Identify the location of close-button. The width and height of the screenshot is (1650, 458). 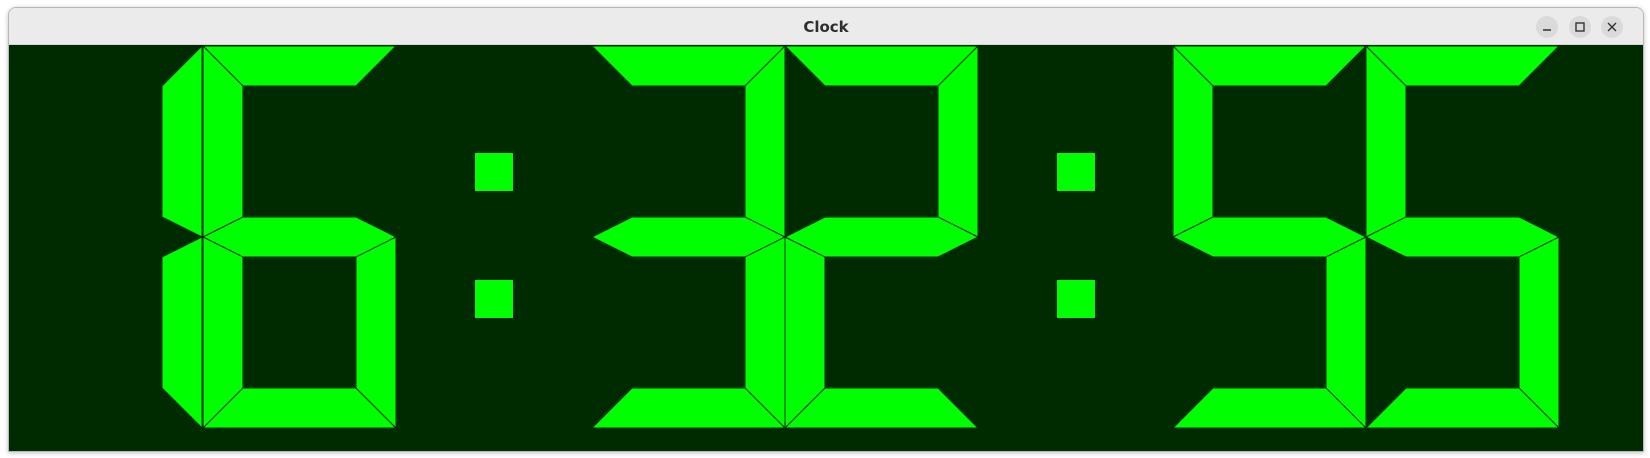
(1612, 27).